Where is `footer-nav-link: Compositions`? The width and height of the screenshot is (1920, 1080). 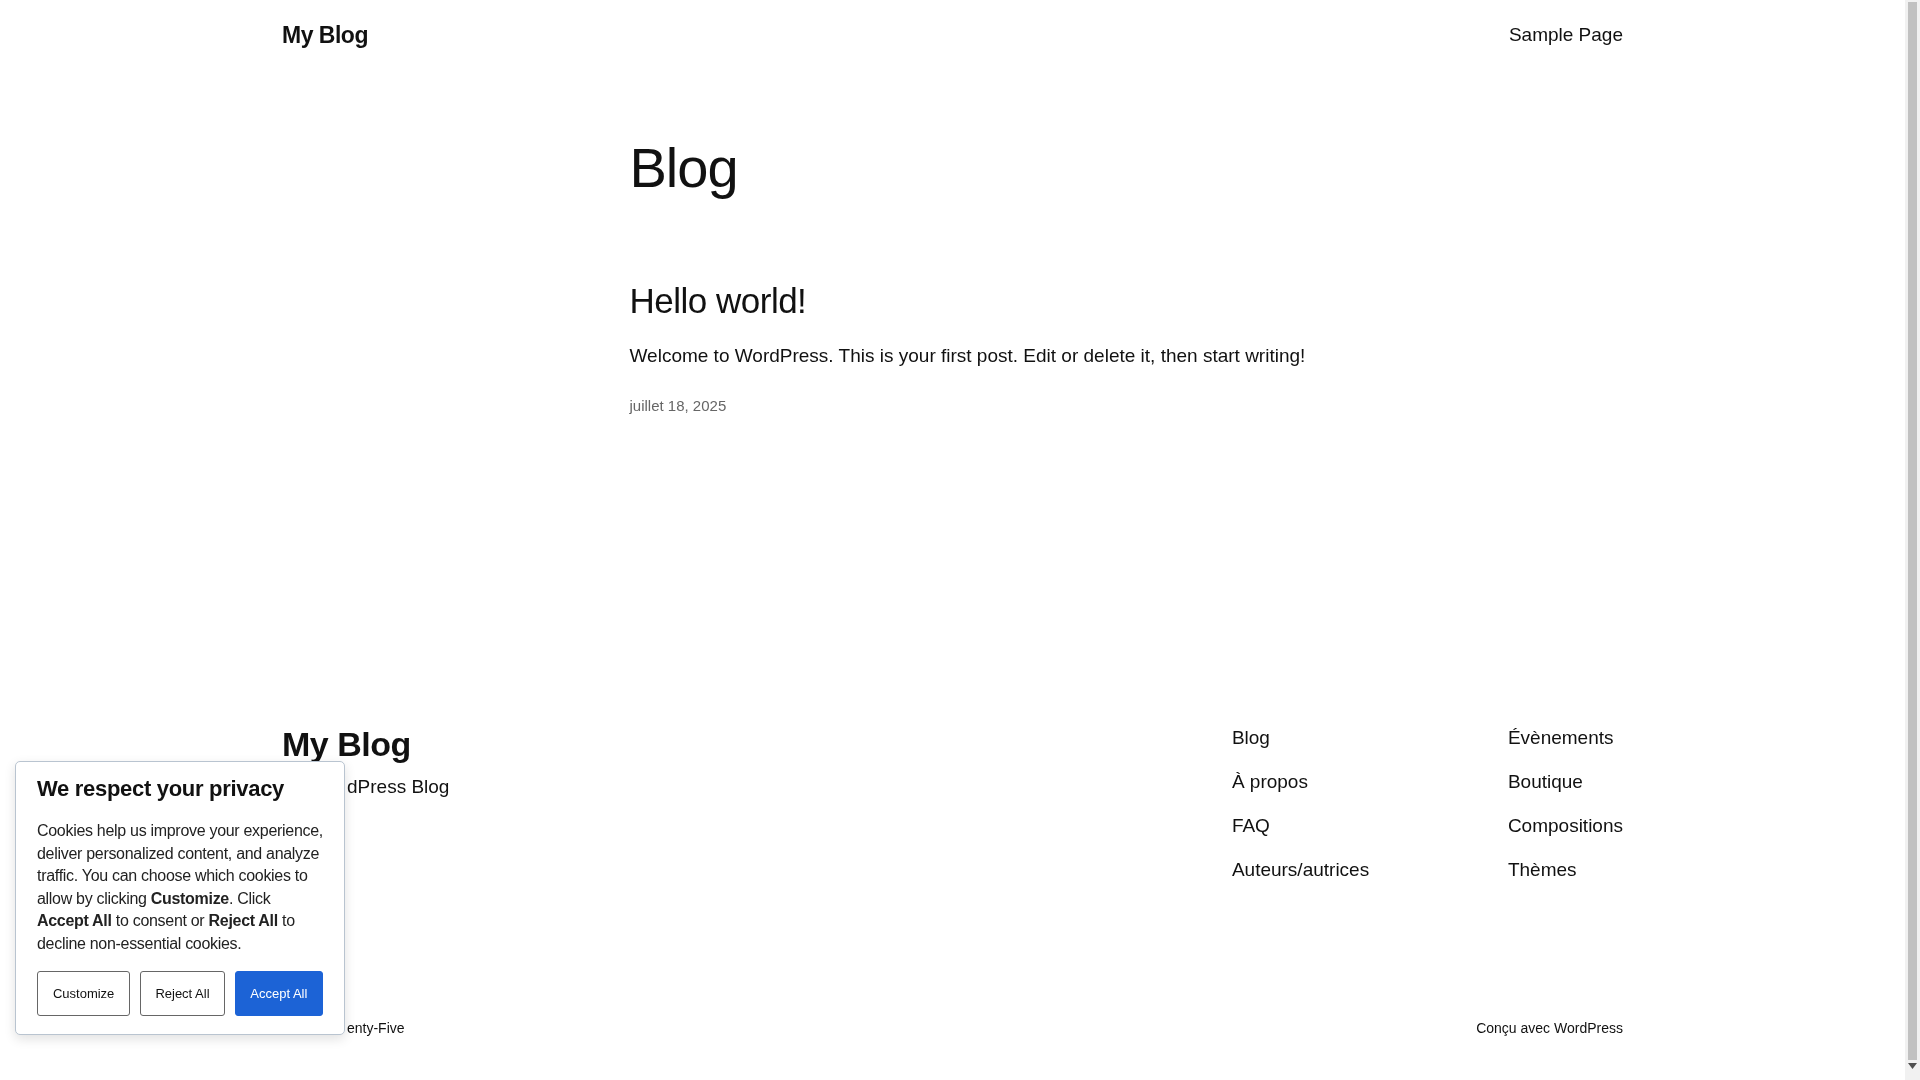 footer-nav-link: Compositions is located at coordinates (1565, 826).